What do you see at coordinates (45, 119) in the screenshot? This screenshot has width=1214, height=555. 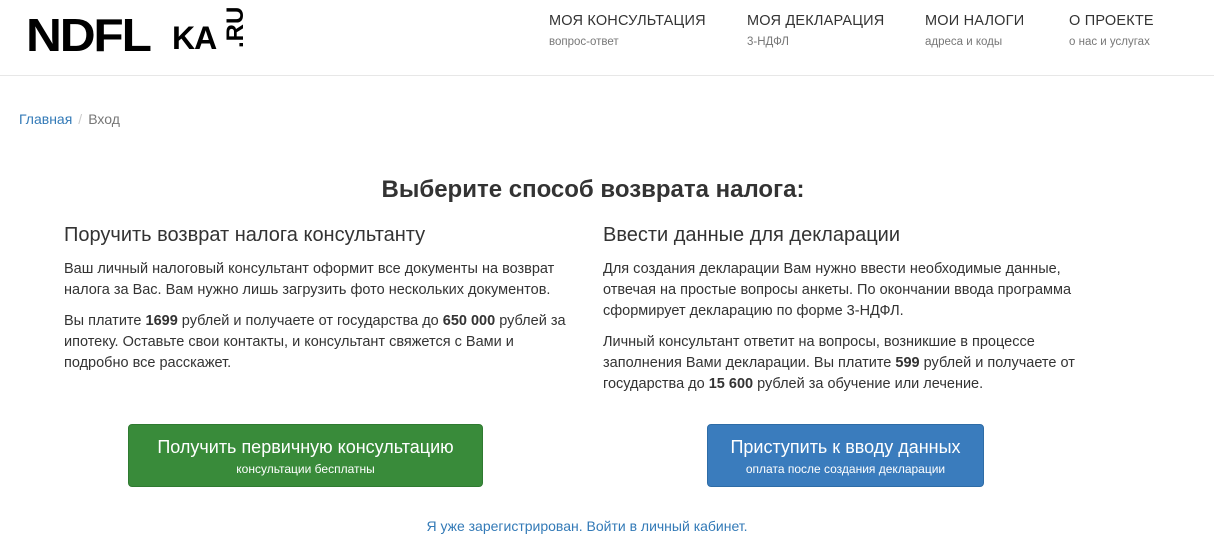 I see `breadcrumb-home-link: Главная` at bounding box center [45, 119].